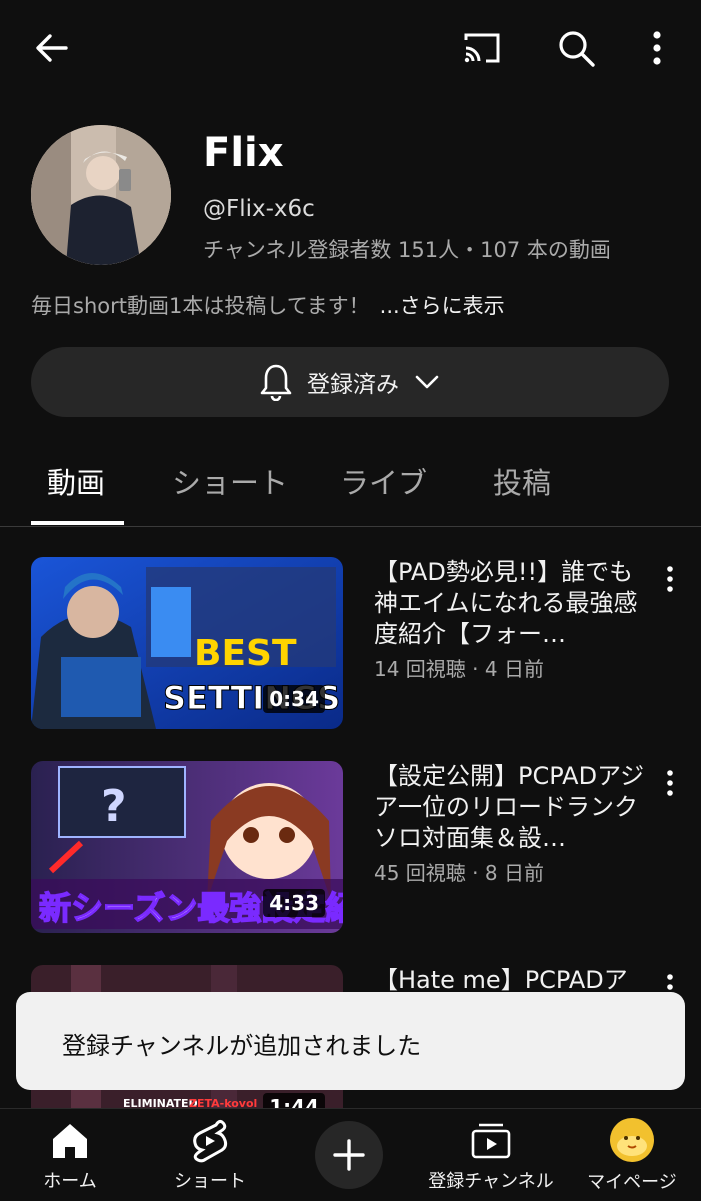  I want to click on home-icon, so click(70, 1141).